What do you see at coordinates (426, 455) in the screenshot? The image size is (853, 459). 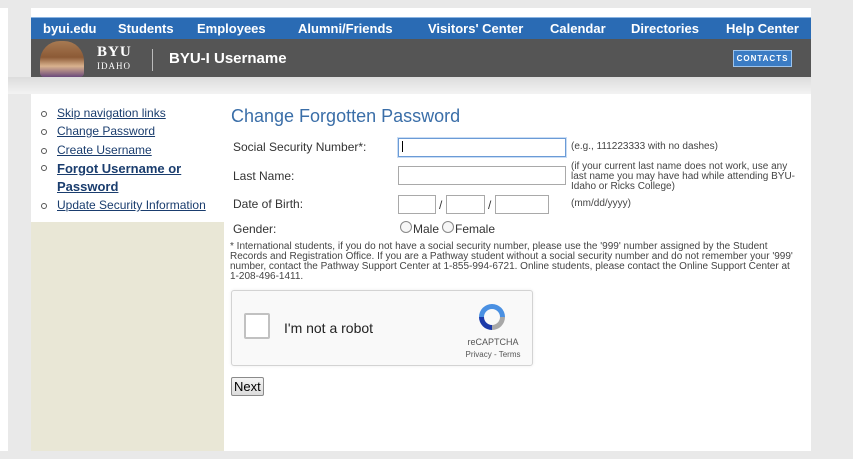 I see `window-border-bottom` at bounding box center [426, 455].